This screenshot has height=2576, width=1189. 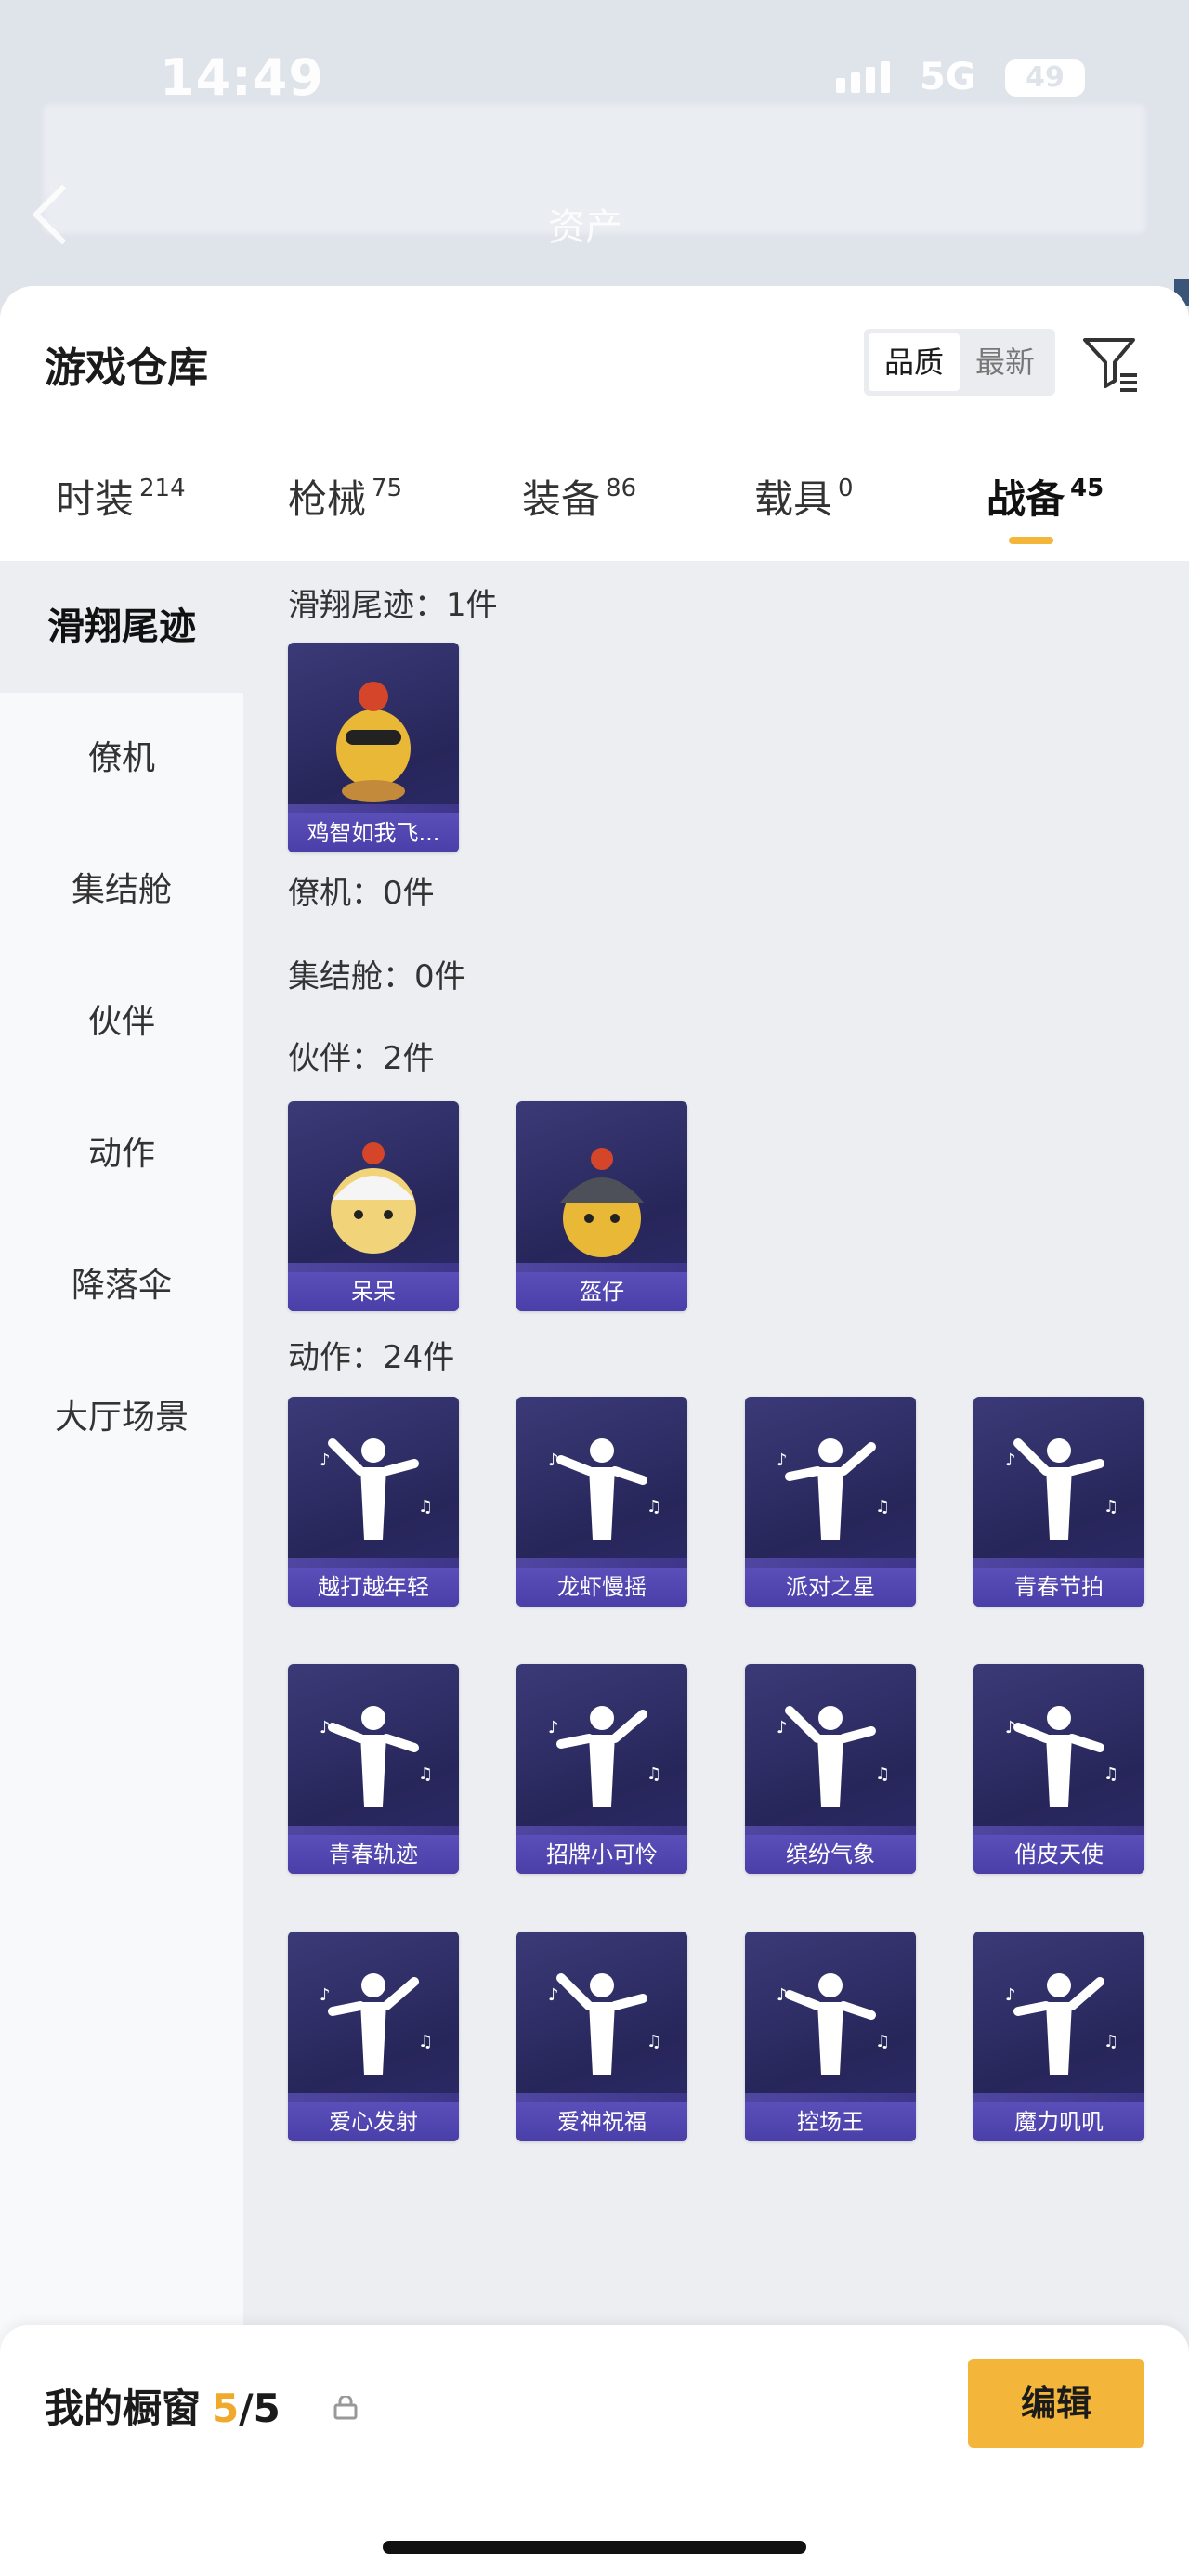 I want to click on item-label: 青春轨迹, so click(x=374, y=1854).